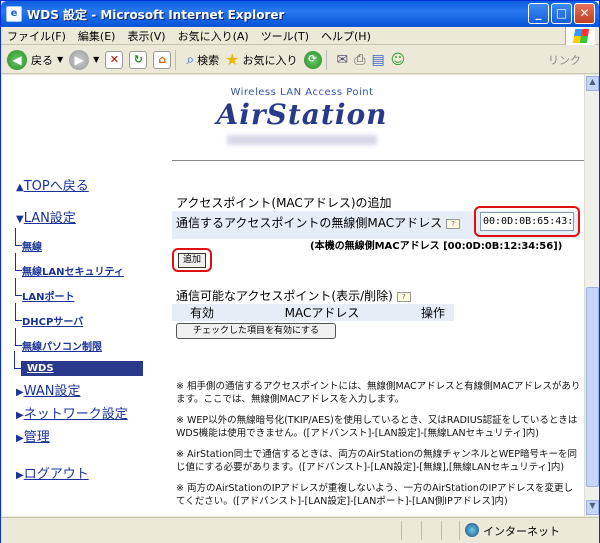  I want to click on menu-help: ヘルプ(H), so click(346, 36).